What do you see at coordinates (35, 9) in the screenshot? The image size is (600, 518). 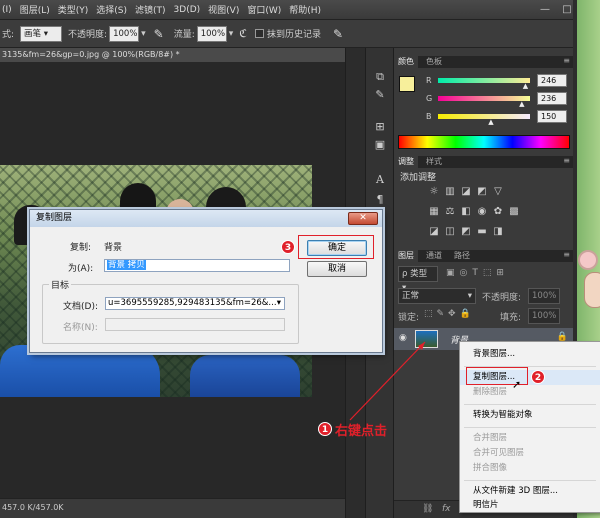 I see `menu-item-layer: 图层(L)` at bounding box center [35, 9].